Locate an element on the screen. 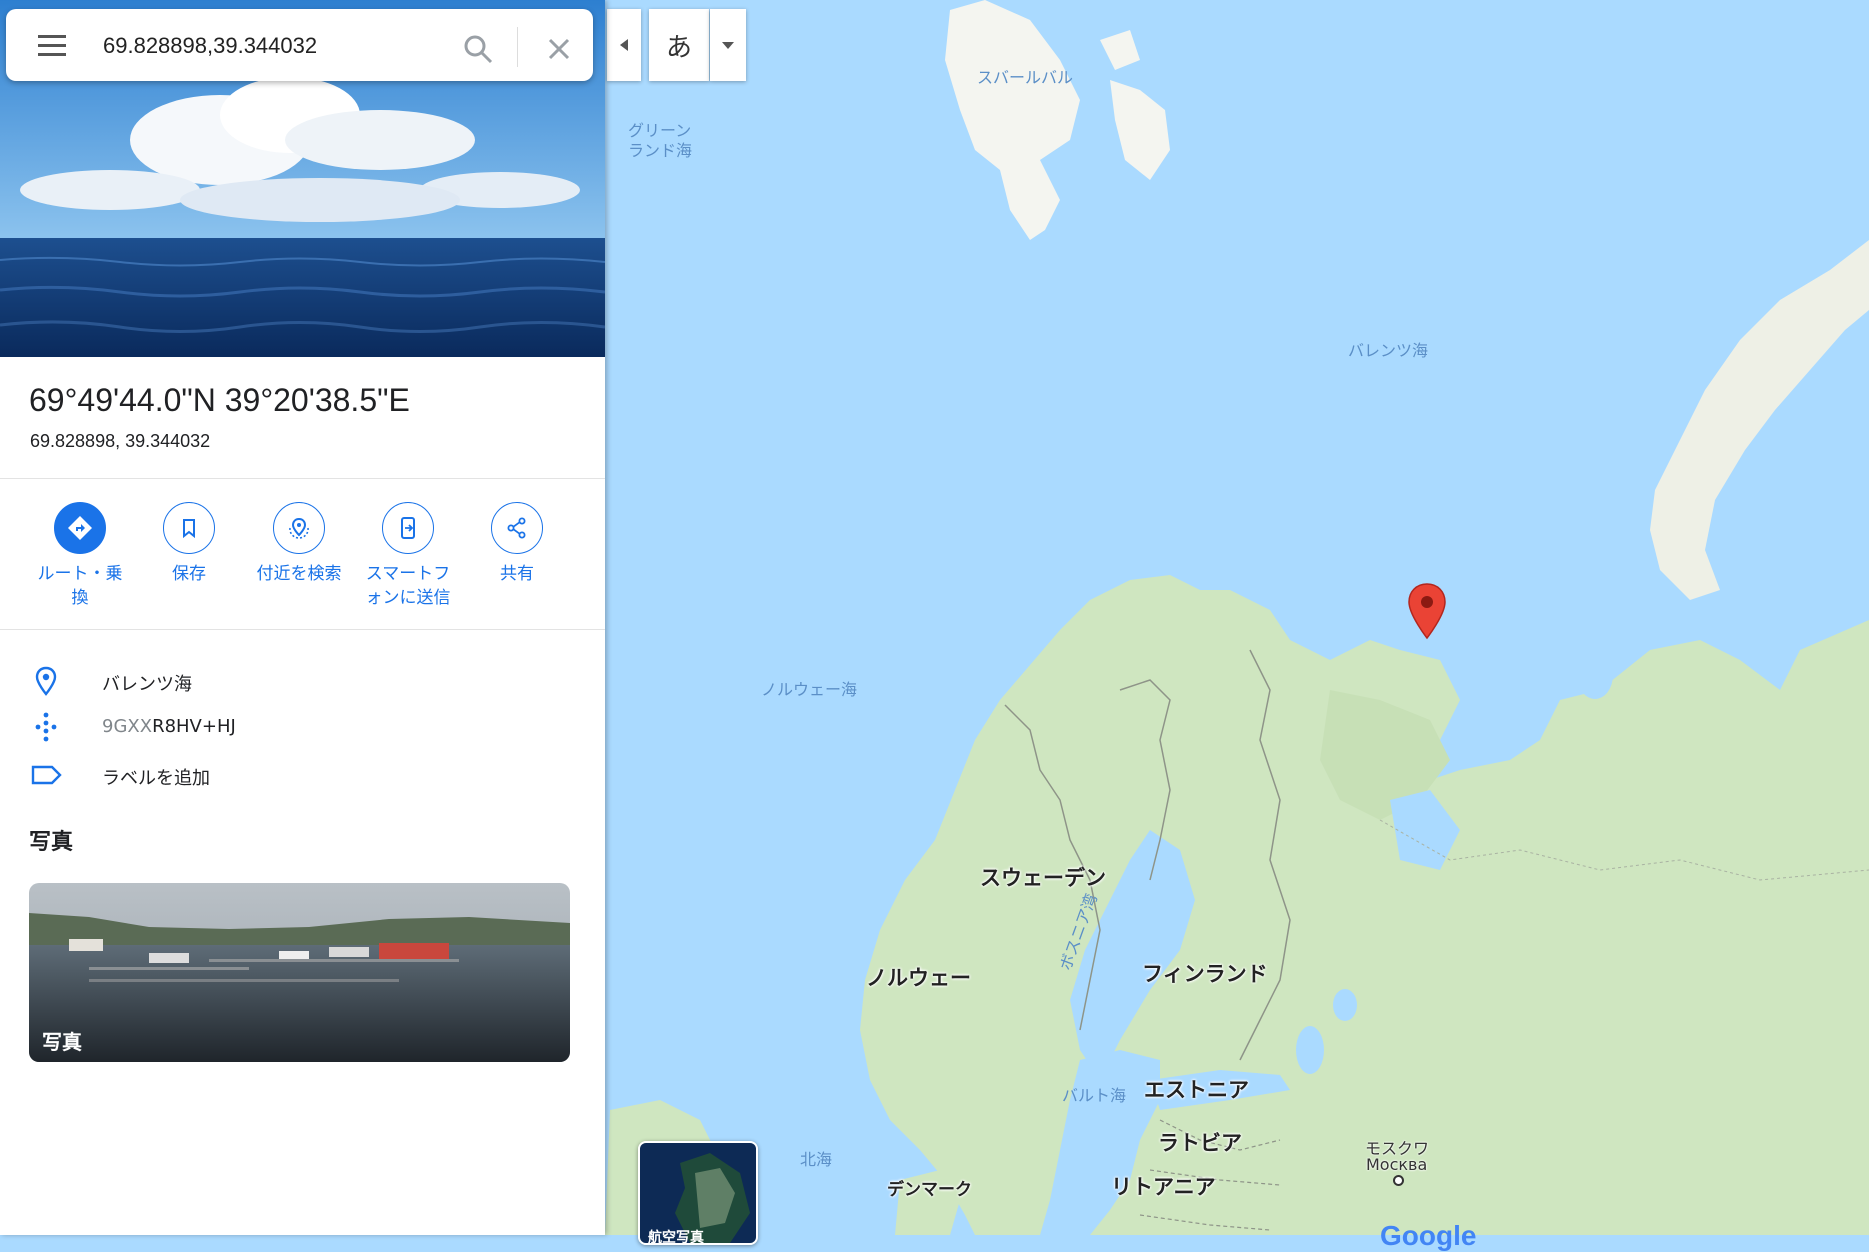 This screenshot has height=1252, width=1869. search-nearby-button: 付近を検索 is located at coordinates (299, 544).